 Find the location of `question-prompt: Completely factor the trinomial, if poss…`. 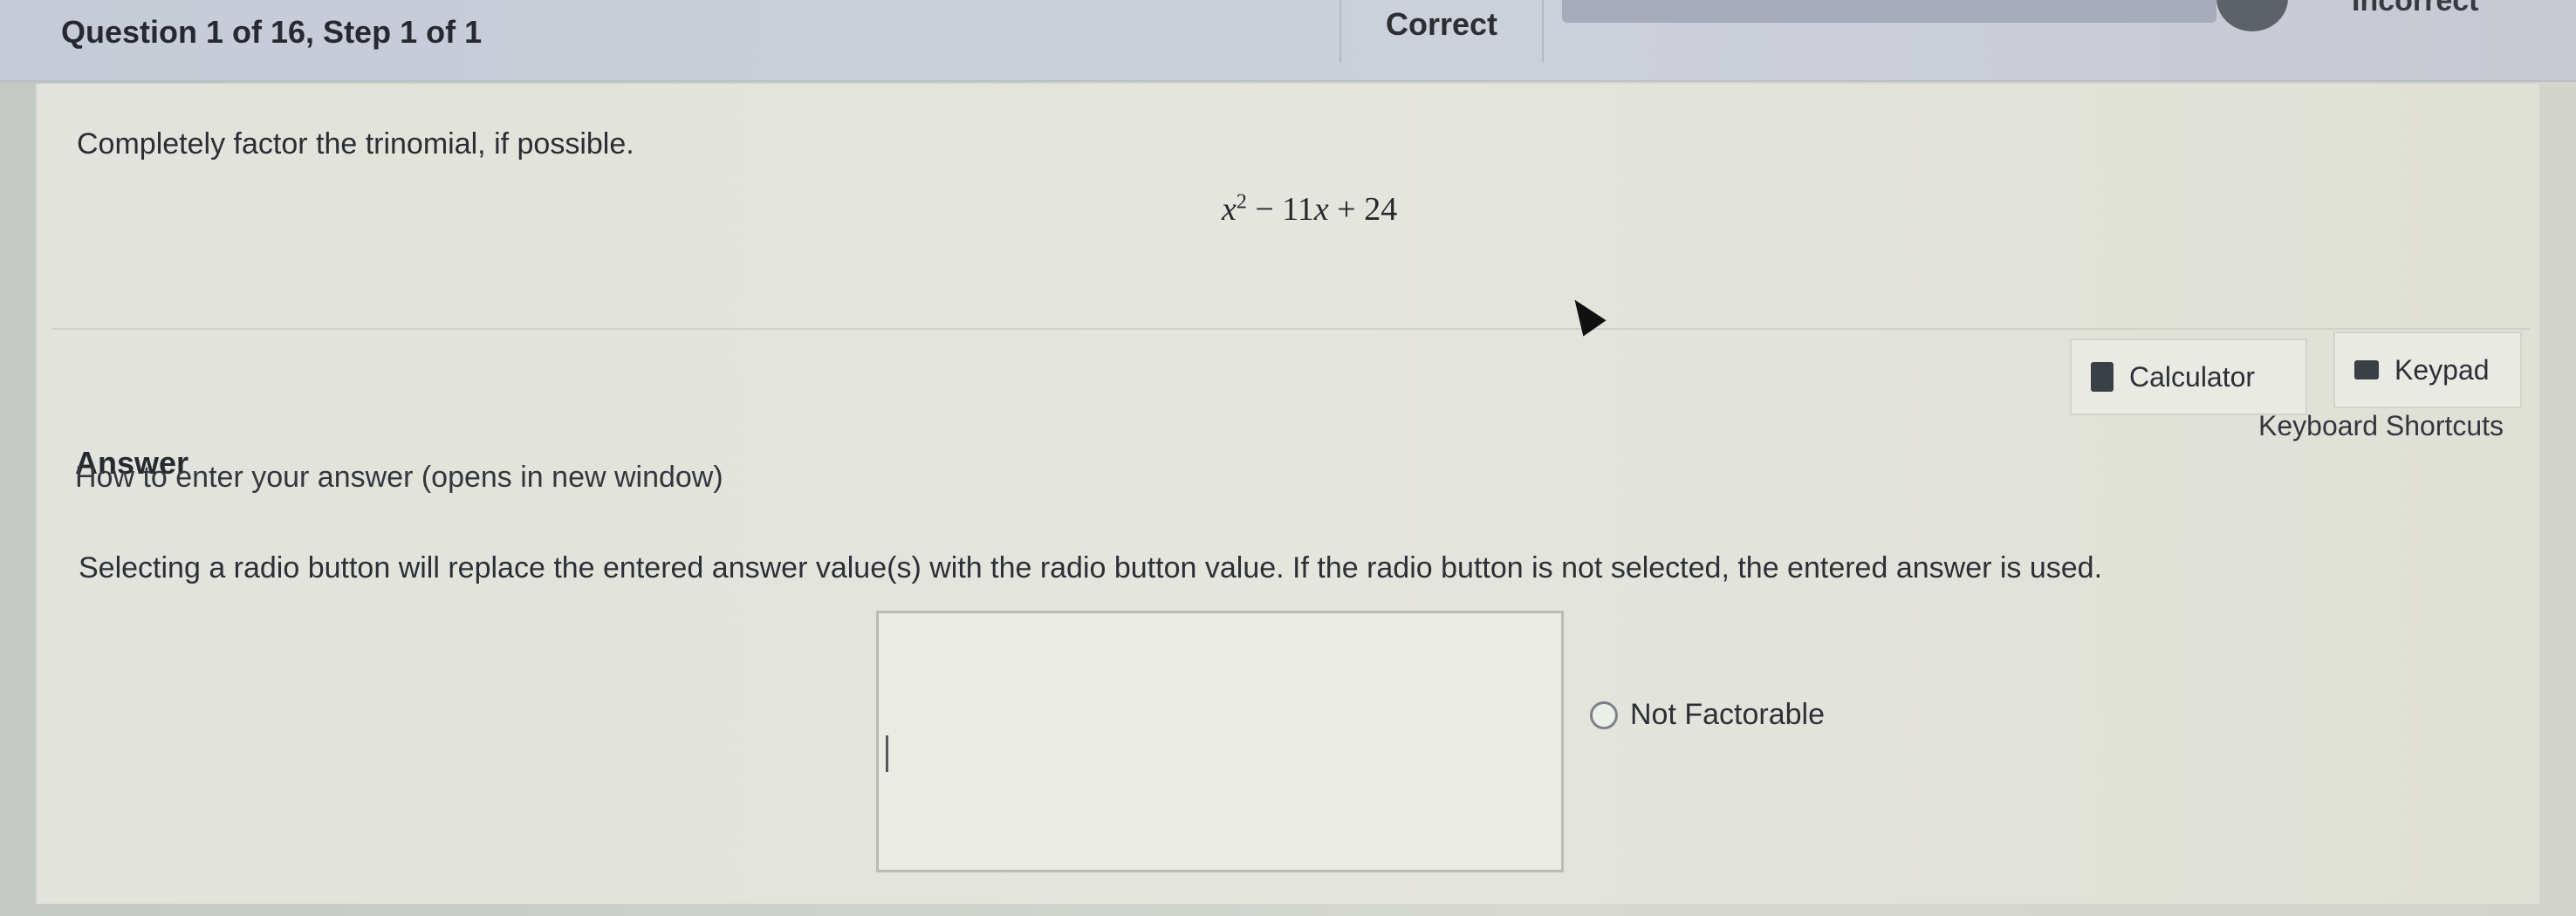

question-prompt: Completely factor the trinomial, if poss… is located at coordinates (355, 144).